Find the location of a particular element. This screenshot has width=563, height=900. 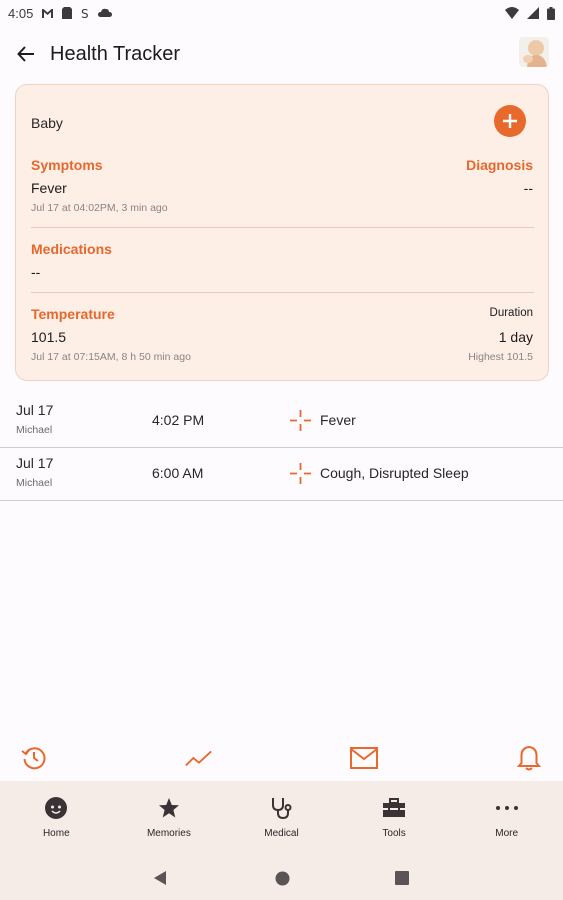

temperature-value: 101.5 is located at coordinates (49, 337).